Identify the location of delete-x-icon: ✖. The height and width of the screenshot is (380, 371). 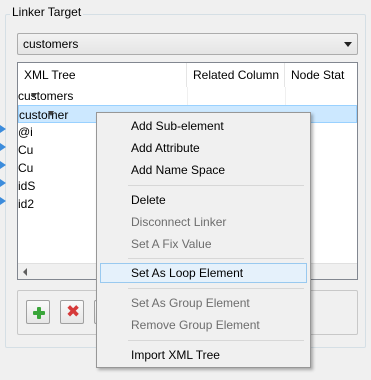
(73, 311).